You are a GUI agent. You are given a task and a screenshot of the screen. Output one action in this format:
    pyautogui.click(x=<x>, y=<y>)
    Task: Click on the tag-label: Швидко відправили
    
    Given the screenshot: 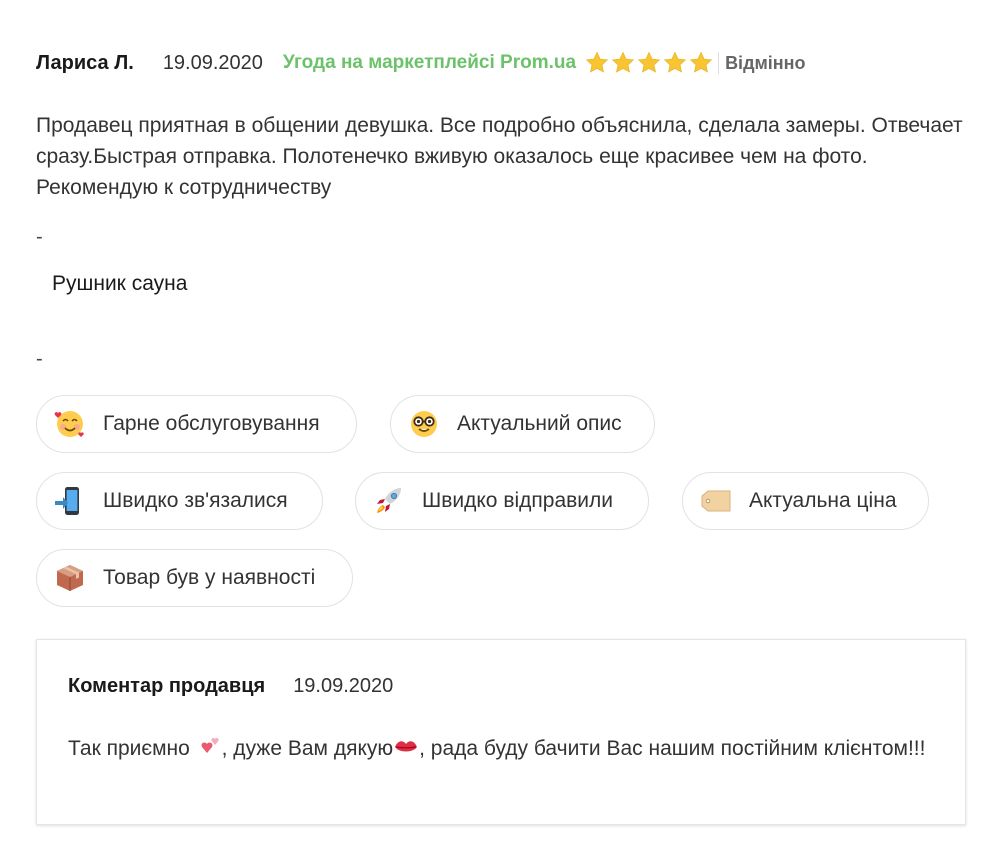 What is the action you would take?
    pyautogui.click(x=517, y=500)
    